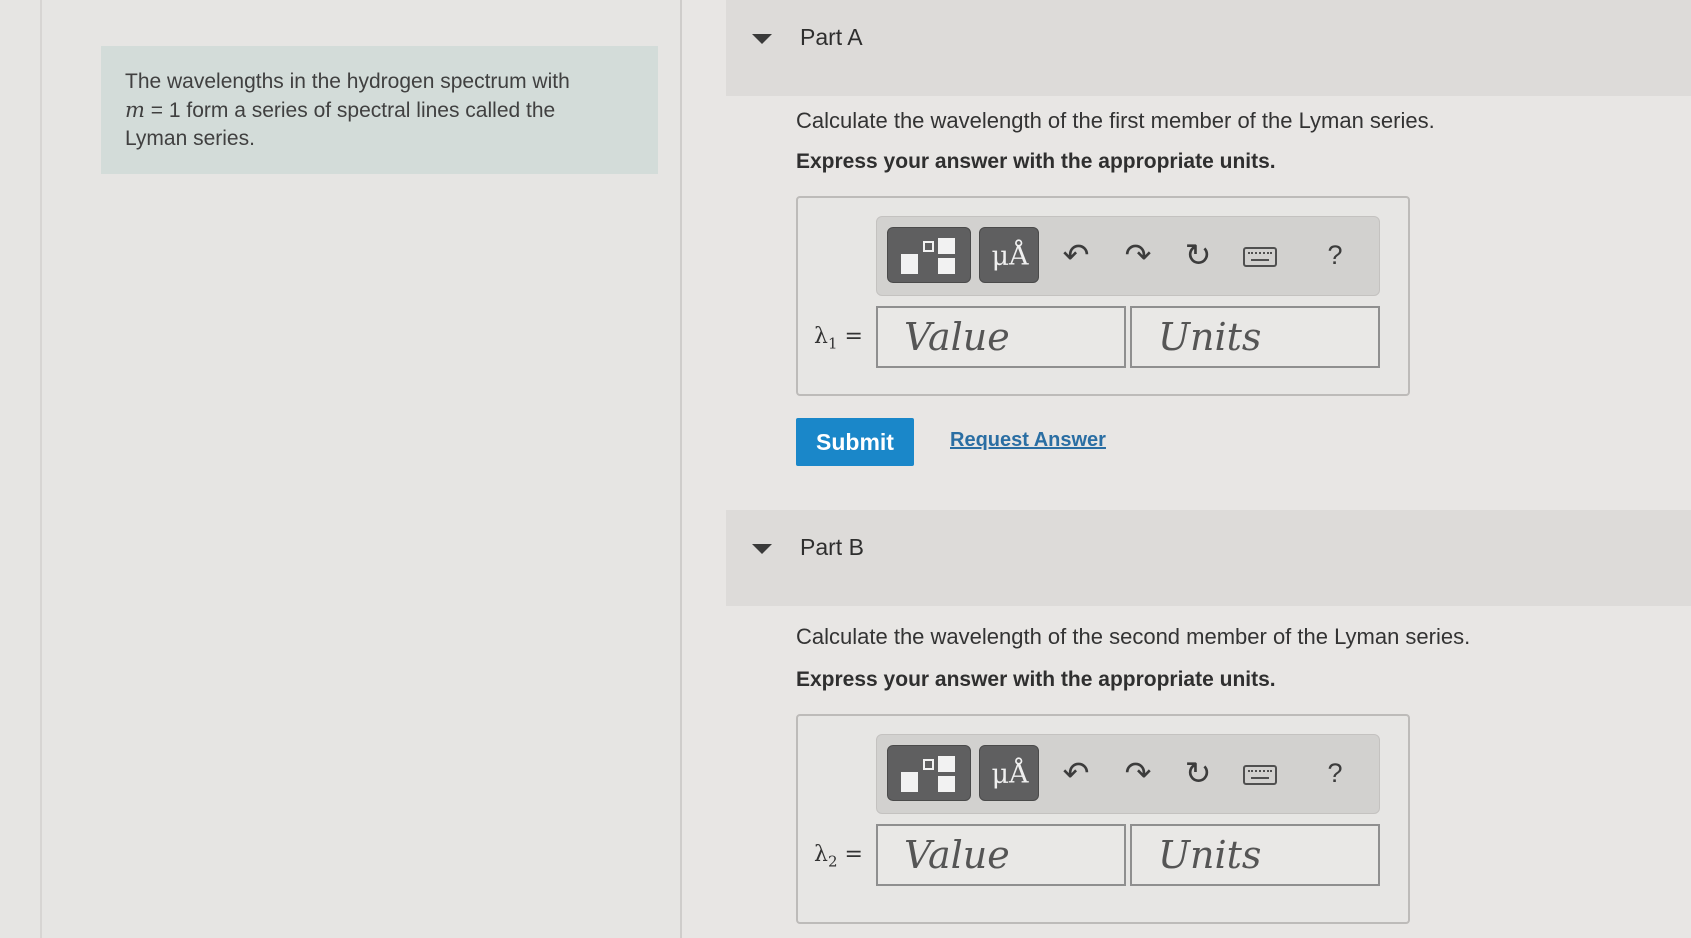 The width and height of the screenshot is (1691, 938). I want to click on part-a-answer-box: μÅ ↶ ↷ ↻ ? λ1 = Value Units, so click(1103, 296).